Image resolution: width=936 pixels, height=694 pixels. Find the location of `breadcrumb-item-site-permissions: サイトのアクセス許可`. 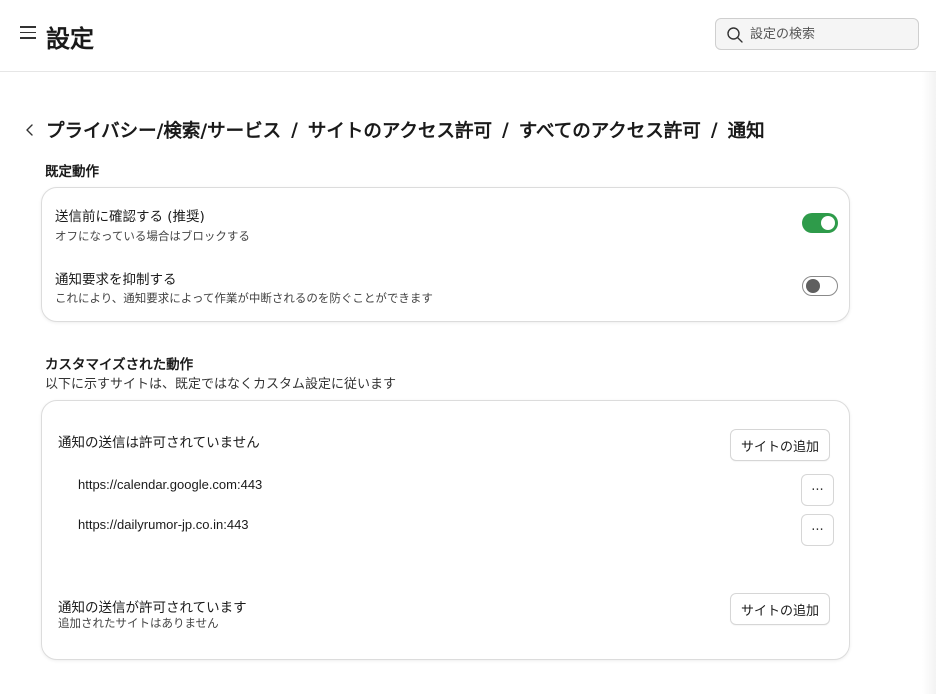

breadcrumb-item-site-permissions: サイトのアクセス許可 is located at coordinates (400, 130).